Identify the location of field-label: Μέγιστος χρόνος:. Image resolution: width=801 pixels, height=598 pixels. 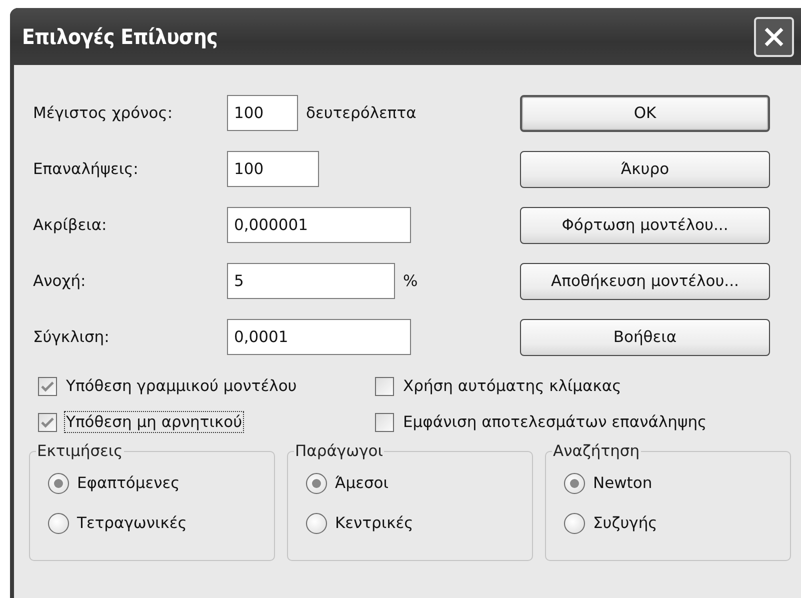
(103, 113).